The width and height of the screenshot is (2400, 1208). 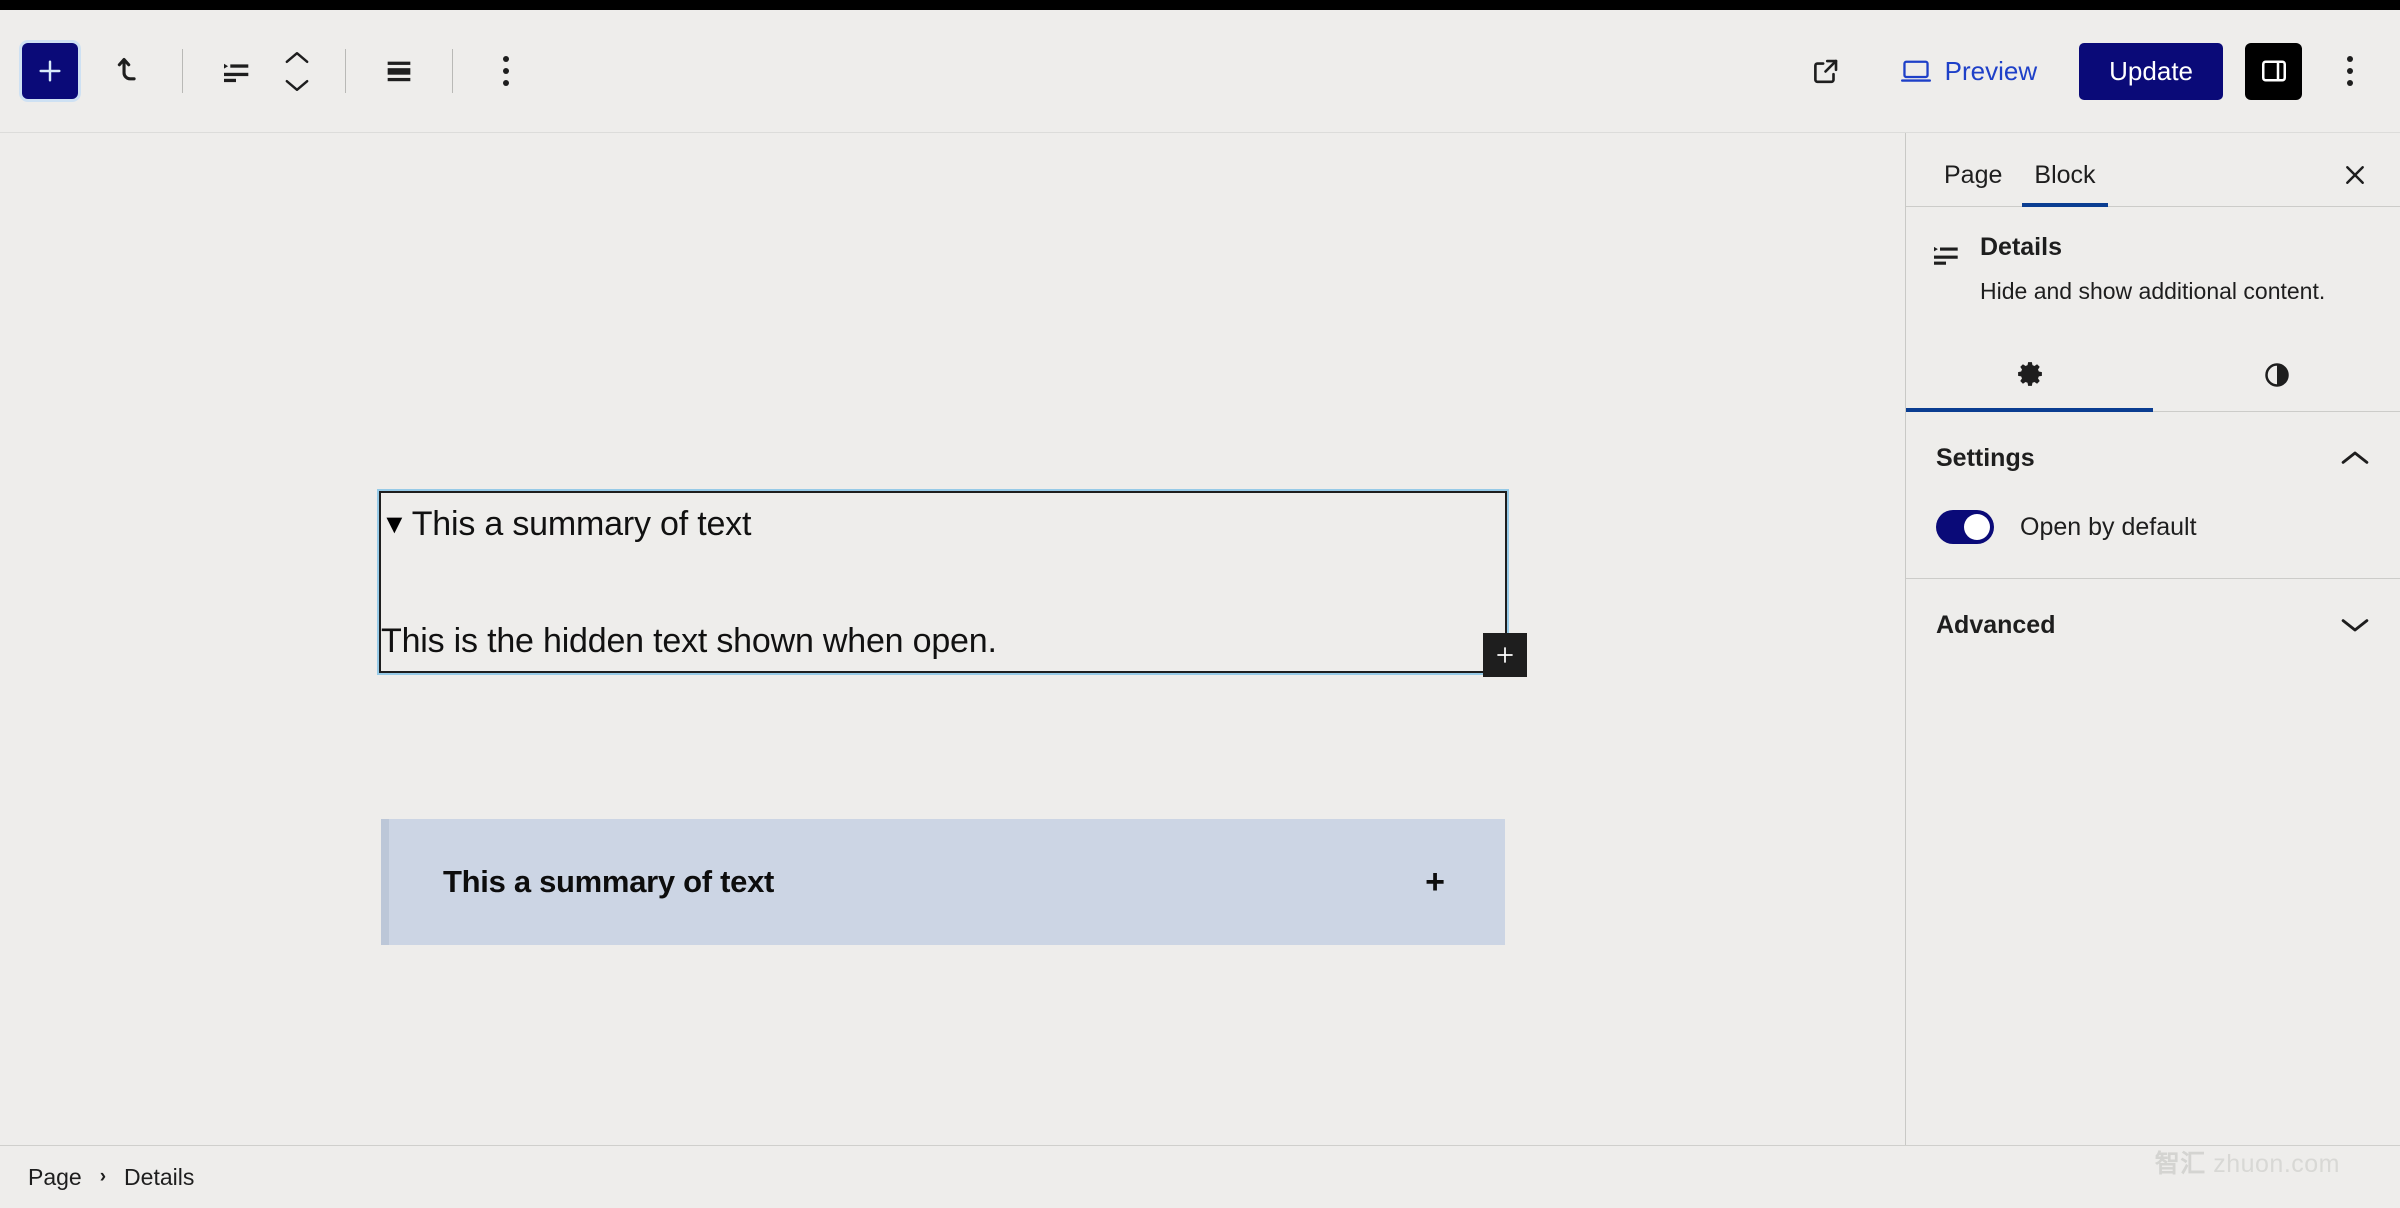 What do you see at coordinates (126, 69) in the screenshot?
I see `undo-arrow-icon` at bounding box center [126, 69].